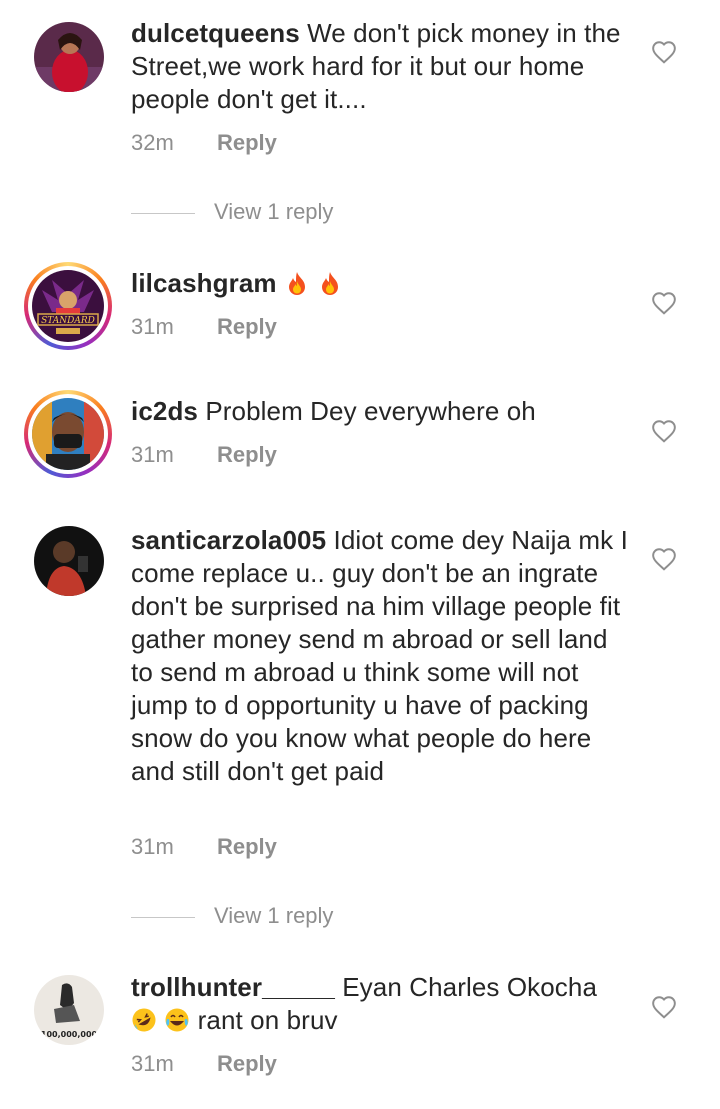  I want to click on comment-text: lilcashgram, so click(383, 283).